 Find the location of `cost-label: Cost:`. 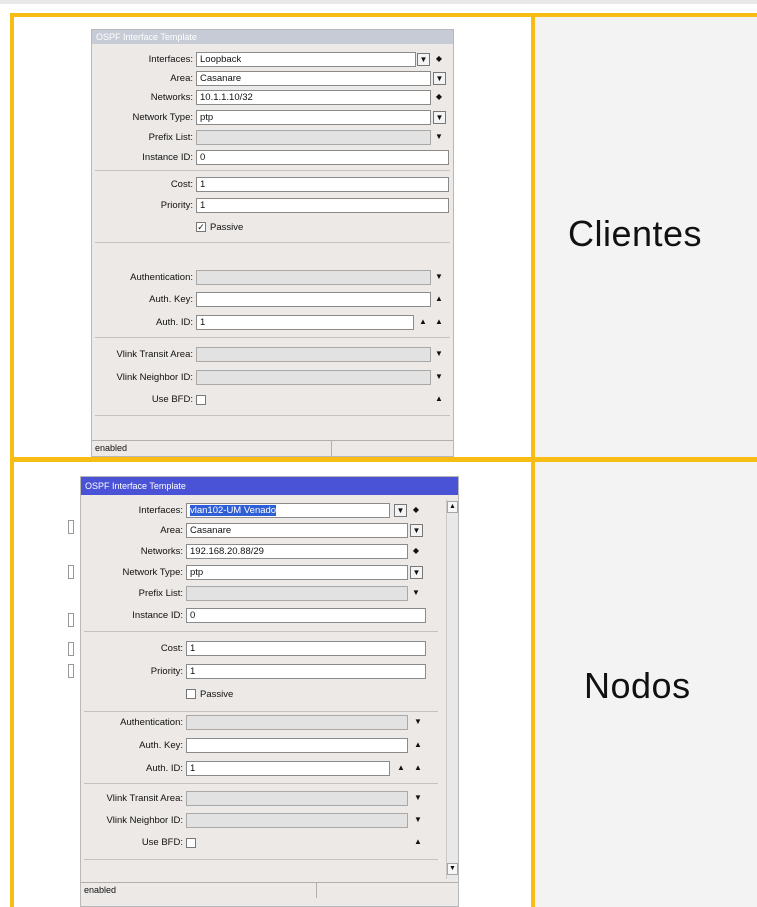

cost-label: Cost: is located at coordinates (181, 184).